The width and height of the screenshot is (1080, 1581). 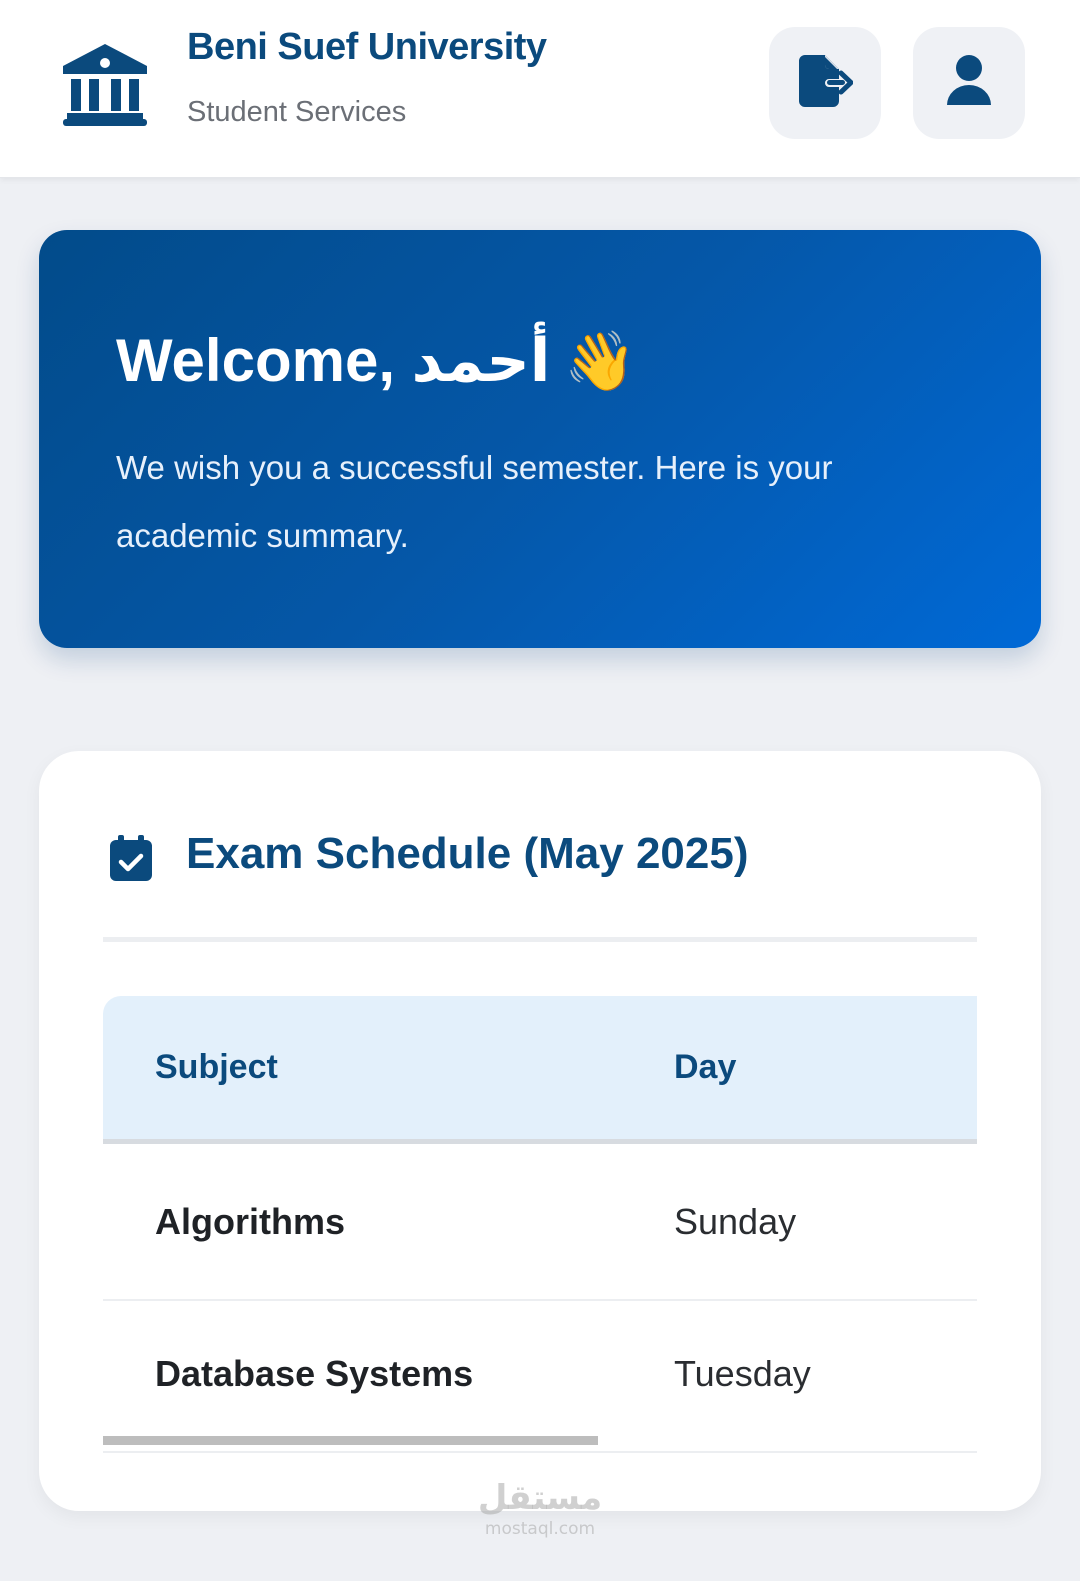 I want to click on logout-button, so click(x=825, y=83).